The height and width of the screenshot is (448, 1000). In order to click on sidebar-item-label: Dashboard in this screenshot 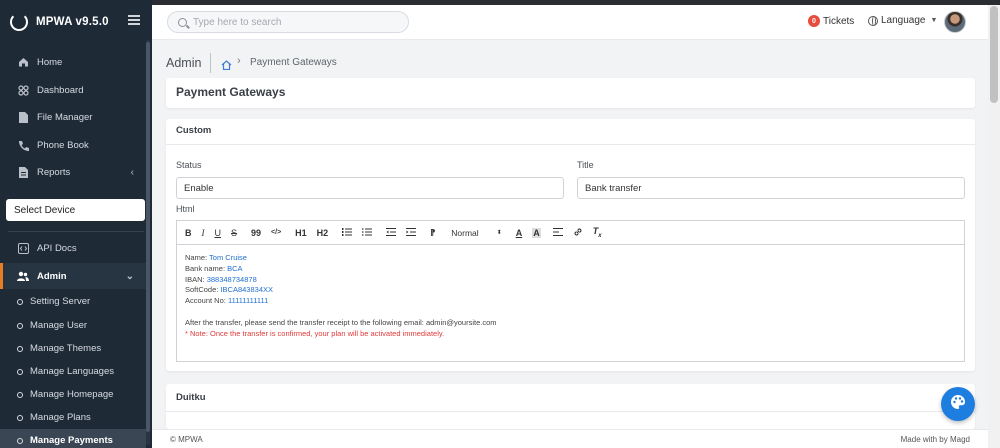, I will do `click(60, 90)`.